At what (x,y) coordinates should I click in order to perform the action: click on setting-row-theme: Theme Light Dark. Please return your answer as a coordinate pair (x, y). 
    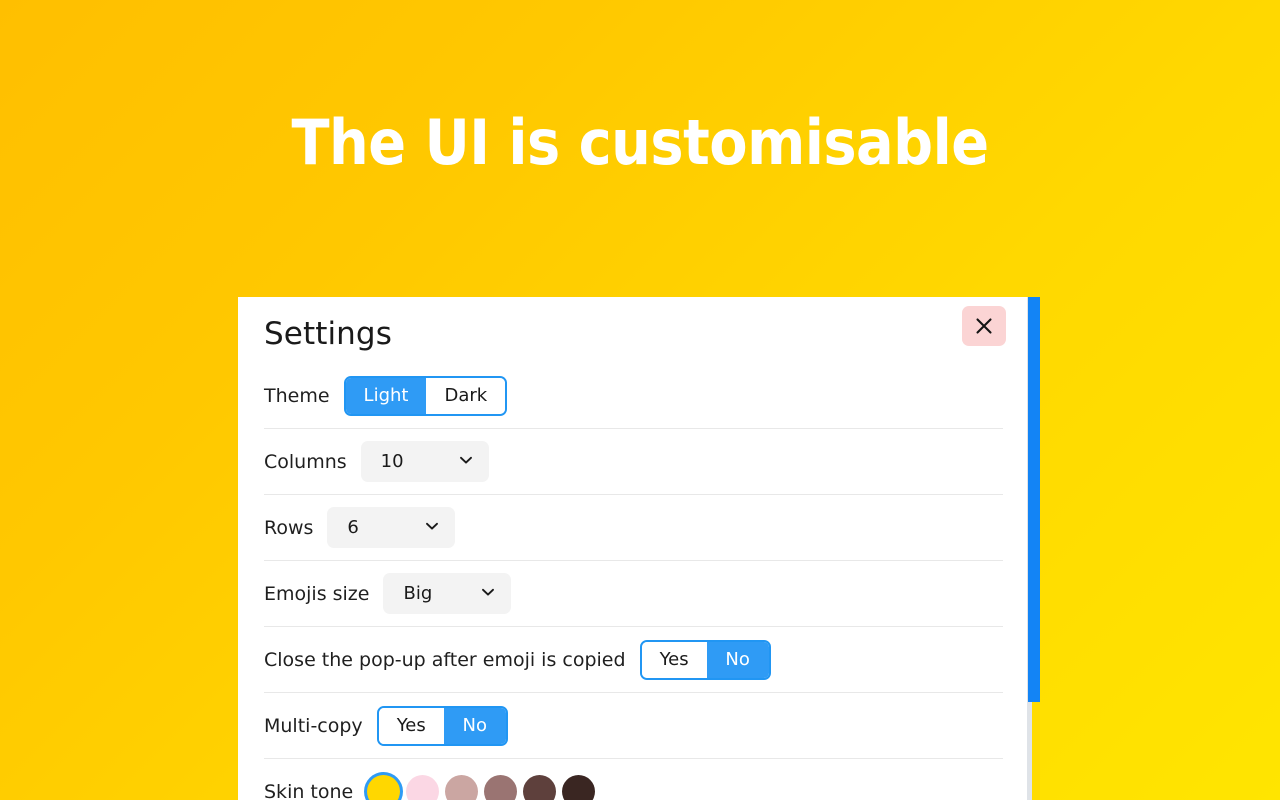
    Looking at the image, I should click on (633, 396).